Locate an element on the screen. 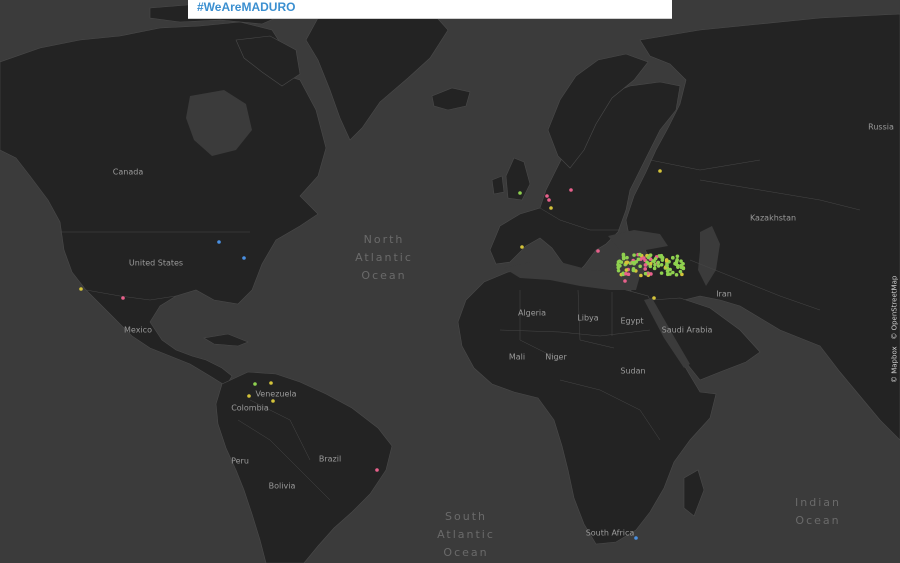 This screenshot has height=563, width=900. label-colombia: Colombia is located at coordinates (250, 408).